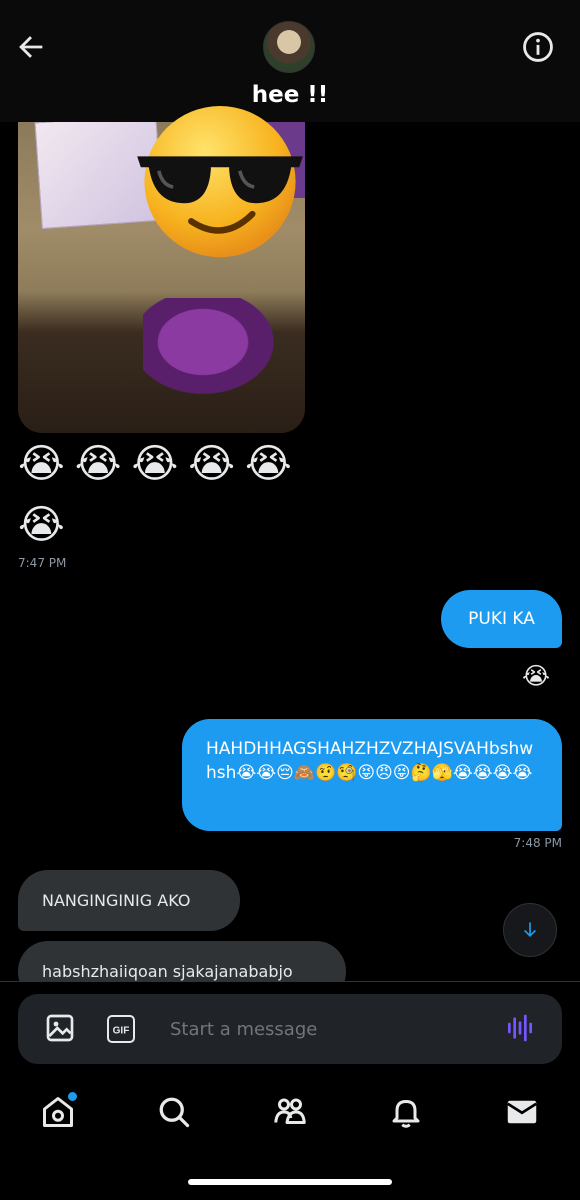 This screenshot has height=1200, width=580. Describe the element at coordinates (522, 1112) in the screenshot. I see `messages-icon` at that location.